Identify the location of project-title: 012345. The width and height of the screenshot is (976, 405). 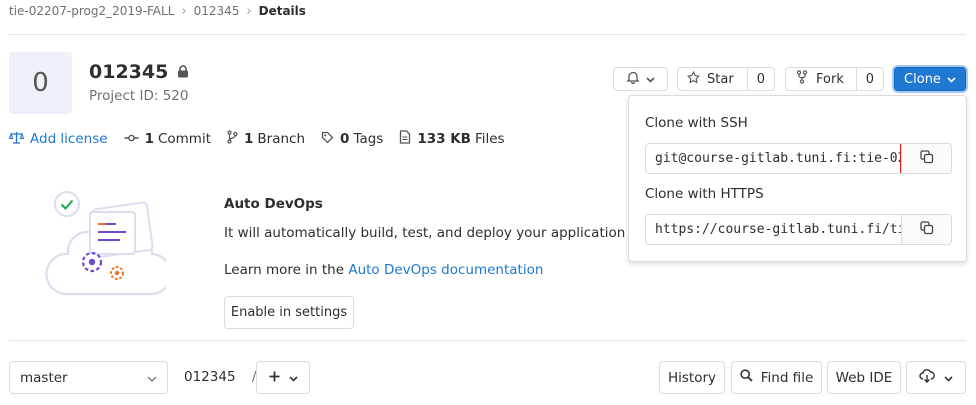
(139, 72).